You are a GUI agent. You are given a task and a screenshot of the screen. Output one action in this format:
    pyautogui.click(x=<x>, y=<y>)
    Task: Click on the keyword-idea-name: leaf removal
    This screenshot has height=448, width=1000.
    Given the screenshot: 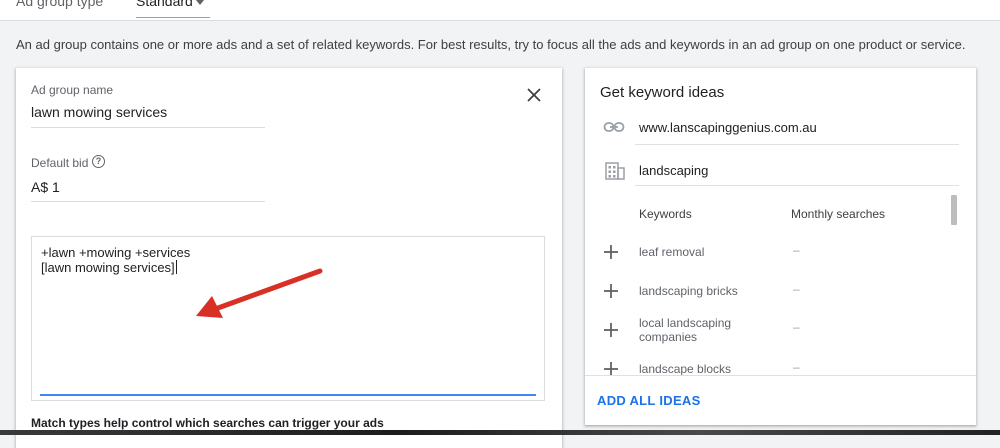 What is the action you would take?
    pyautogui.click(x=672, y=252)
    